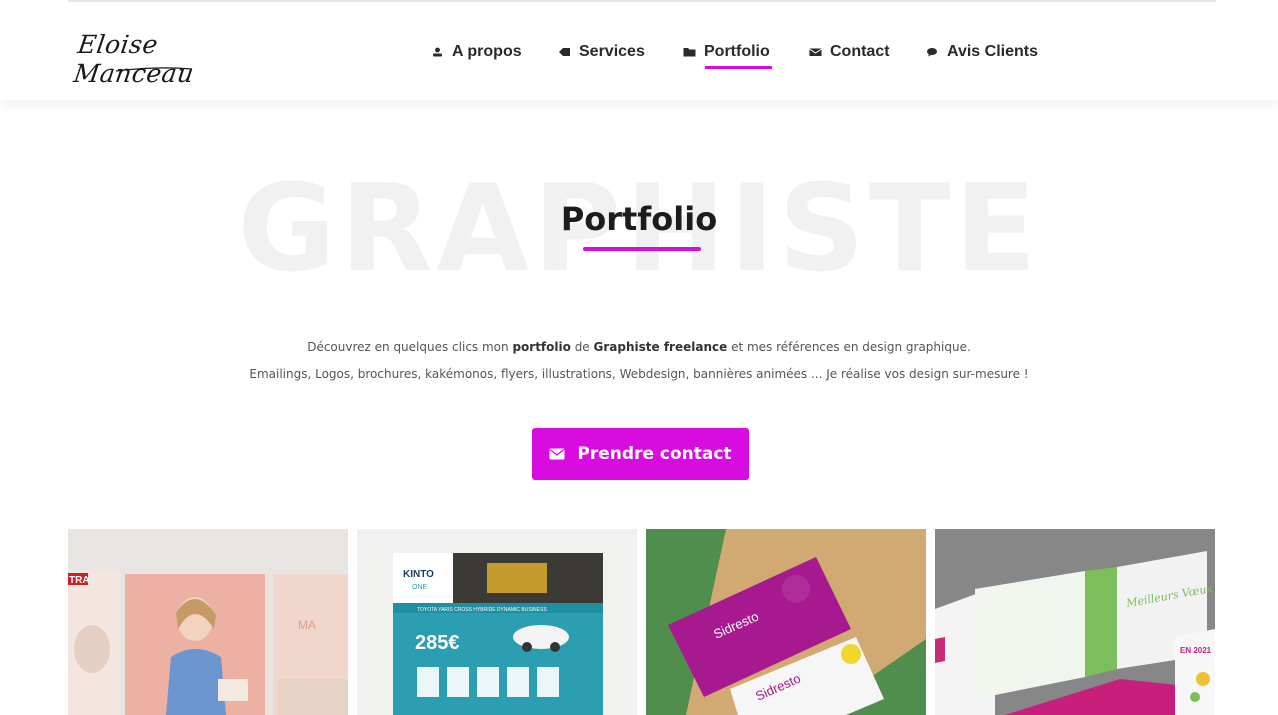 This screenshot has width=1278, height=715. I want to click on user-icon, so click(437, 52).